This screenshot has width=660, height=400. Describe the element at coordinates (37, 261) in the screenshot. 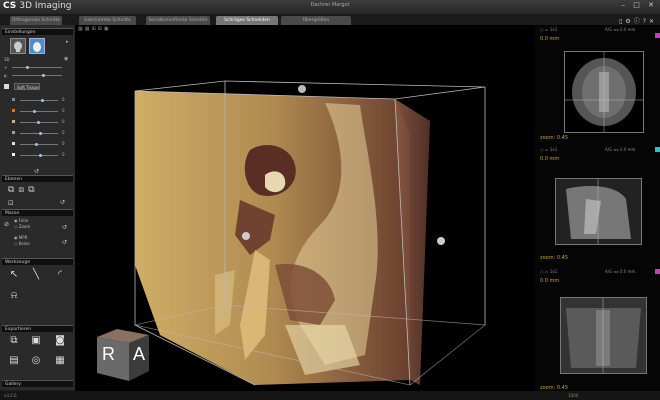

I see `section-werkzeuge: Werkzeuge` at that location.